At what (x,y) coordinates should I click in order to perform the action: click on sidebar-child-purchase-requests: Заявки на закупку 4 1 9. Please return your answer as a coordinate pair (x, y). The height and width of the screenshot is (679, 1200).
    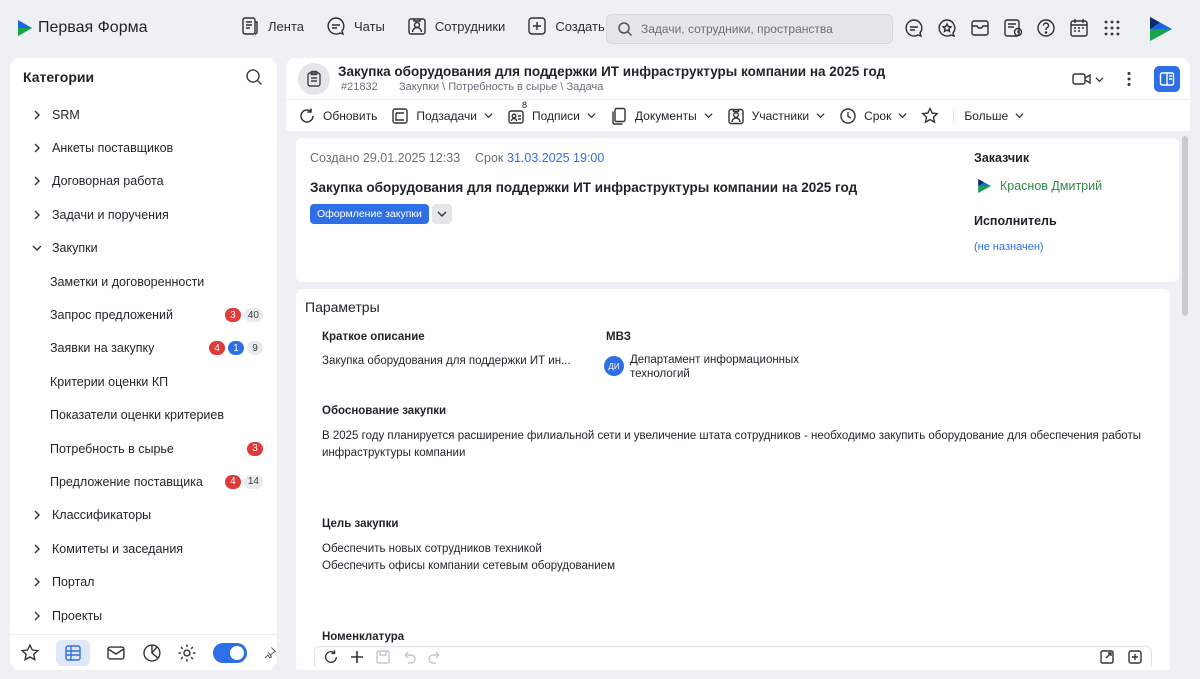
    Looking at the image, I should click on (143, 348).